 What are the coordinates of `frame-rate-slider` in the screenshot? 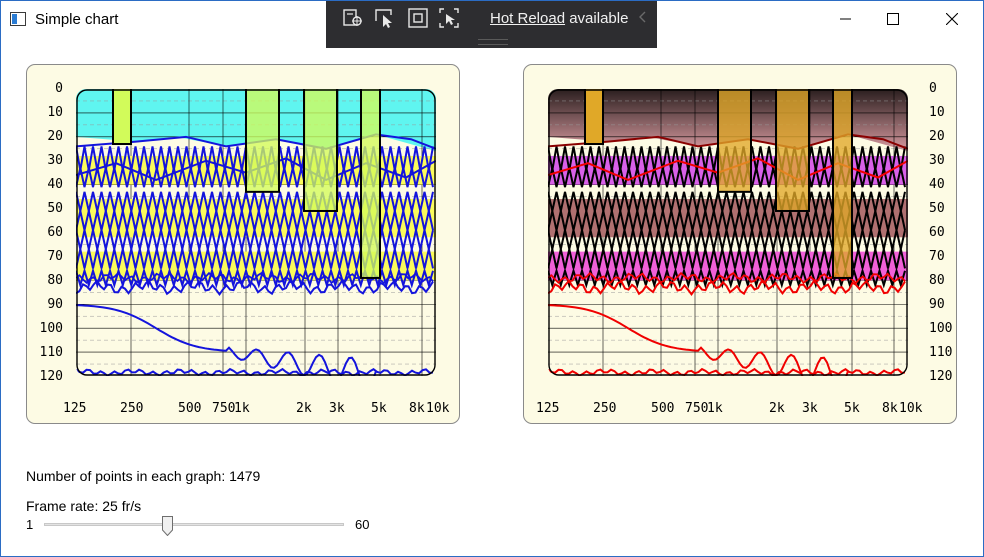 It's located at (194, 526).